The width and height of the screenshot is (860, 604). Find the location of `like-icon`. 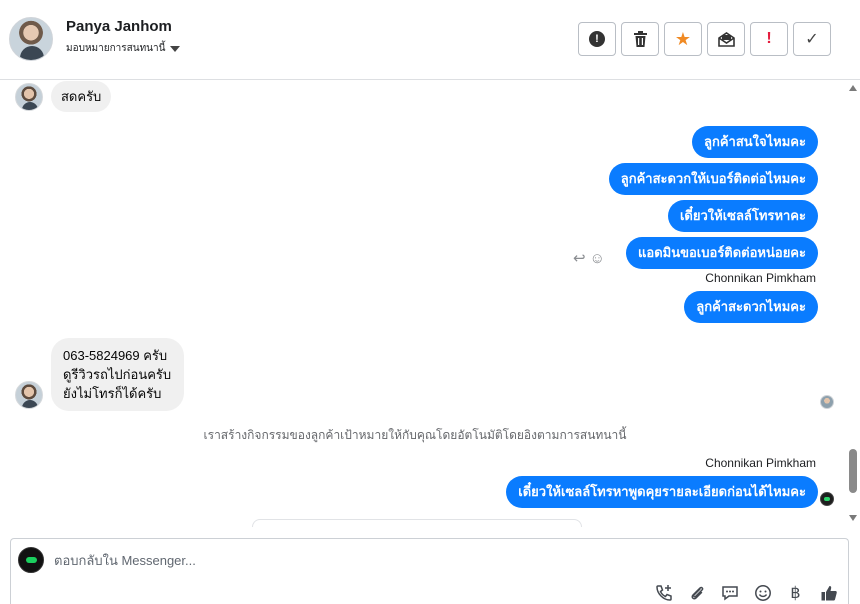

like-icon is located at coordinates (828, 592).